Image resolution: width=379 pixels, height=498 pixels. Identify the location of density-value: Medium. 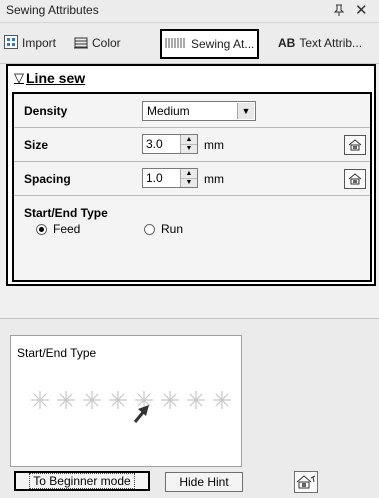
(168, 111).